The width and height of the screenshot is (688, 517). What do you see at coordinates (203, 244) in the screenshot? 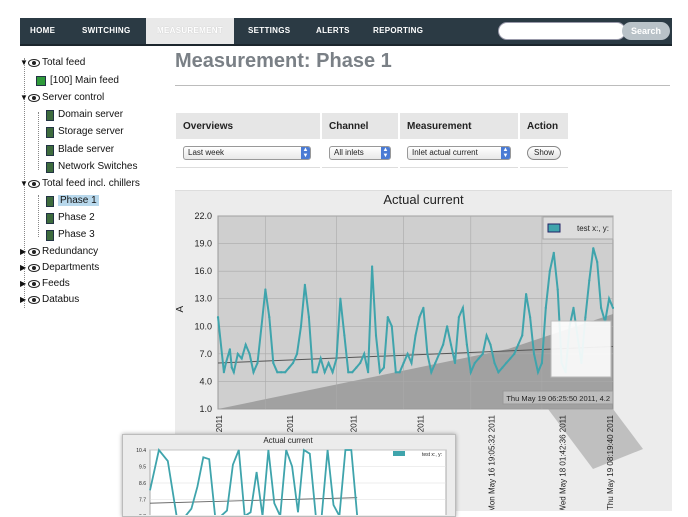
I see `y-tick-label: 19.0` at bounding box center [203, 244].